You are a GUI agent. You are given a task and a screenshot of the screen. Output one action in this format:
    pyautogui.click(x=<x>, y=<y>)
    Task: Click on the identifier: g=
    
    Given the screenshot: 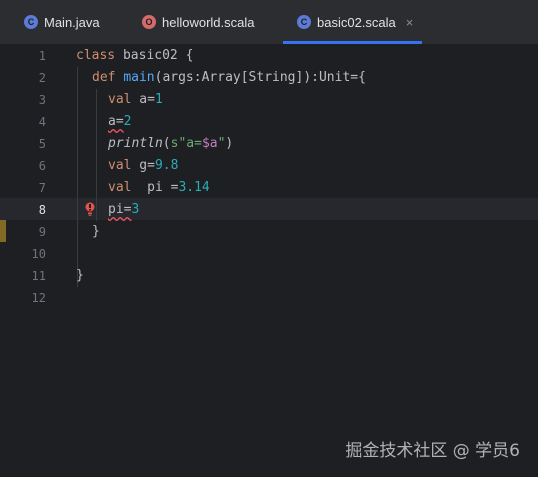 What is the action you would take?
    pyautogui.click(x=143, y=165)
    